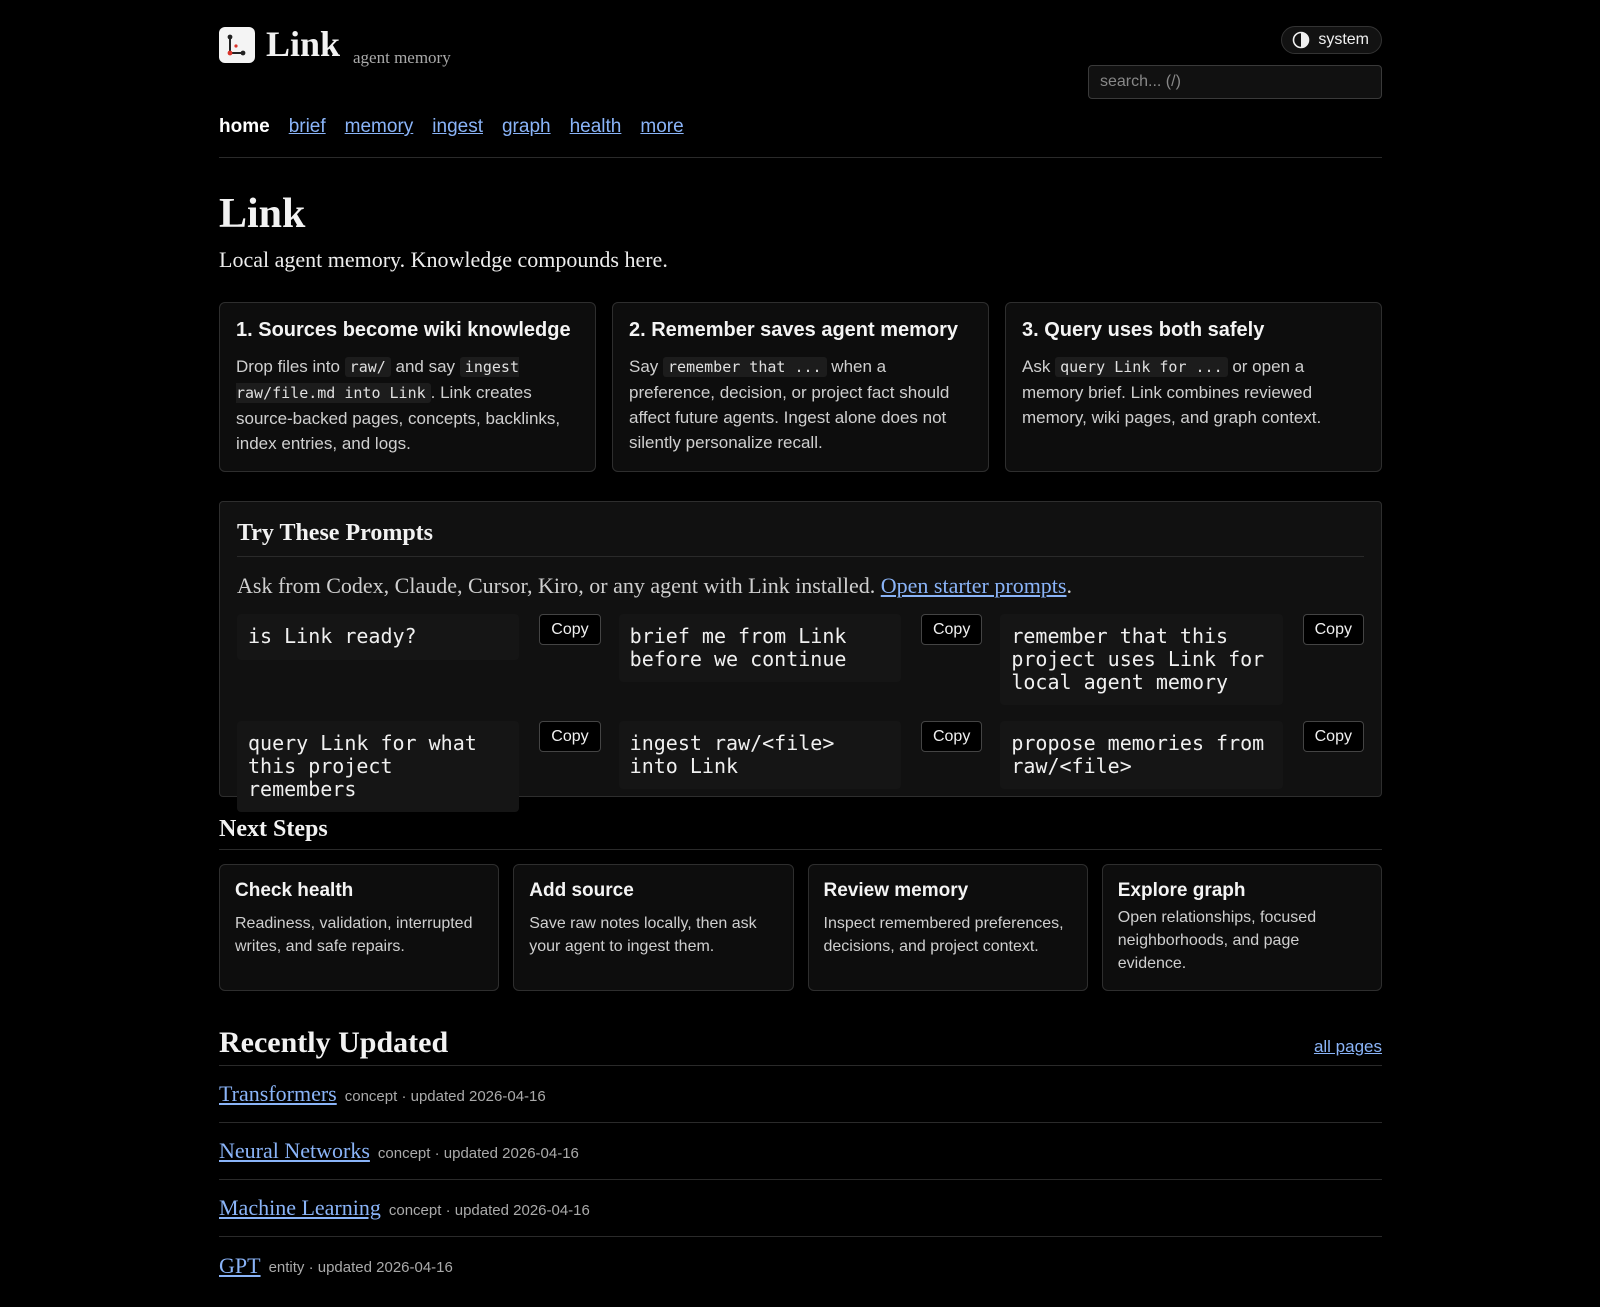 The image size is (1600, 1307). I want to click on prompt-text: brief me from Link before we continue, so click(759, 648).